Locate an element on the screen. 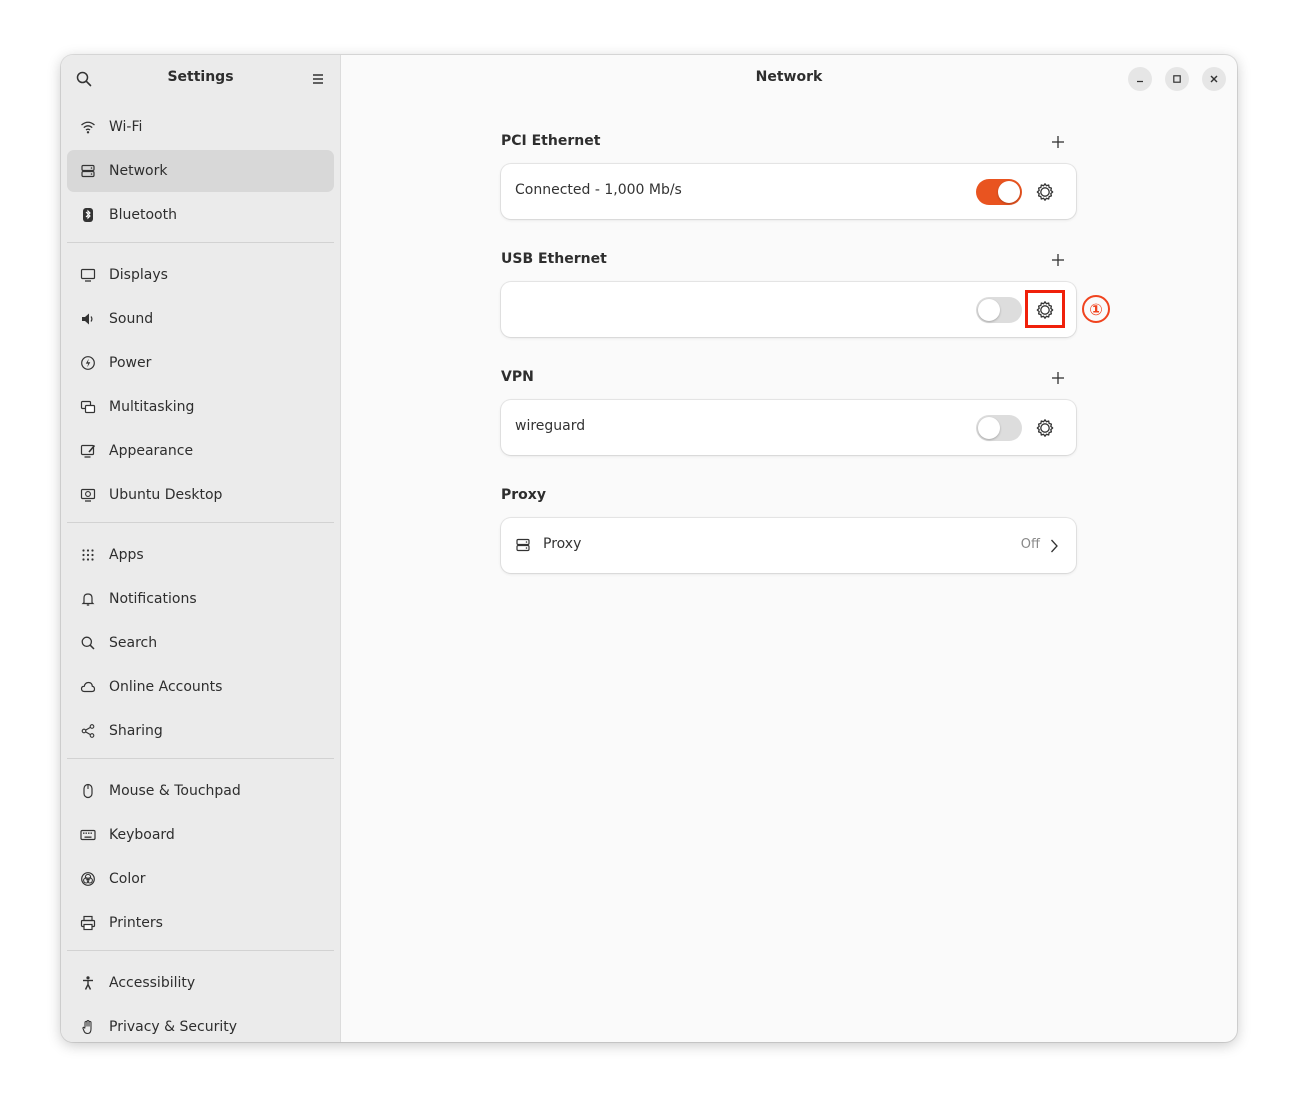 This screenshot has height=1109, width=1298. proxy-state: Off is located at coordinates (1030, 544).